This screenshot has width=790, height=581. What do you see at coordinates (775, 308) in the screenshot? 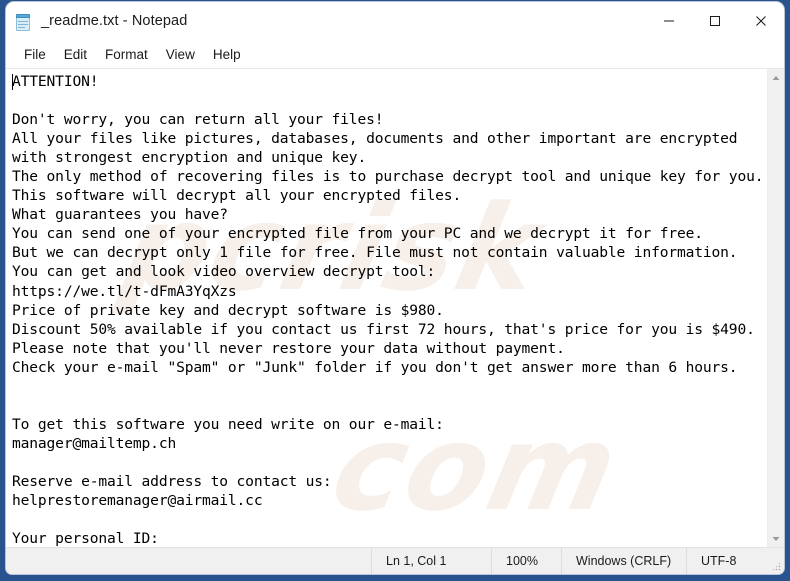
I see `vertical-scrollbar` at bounding box center [775, 308].